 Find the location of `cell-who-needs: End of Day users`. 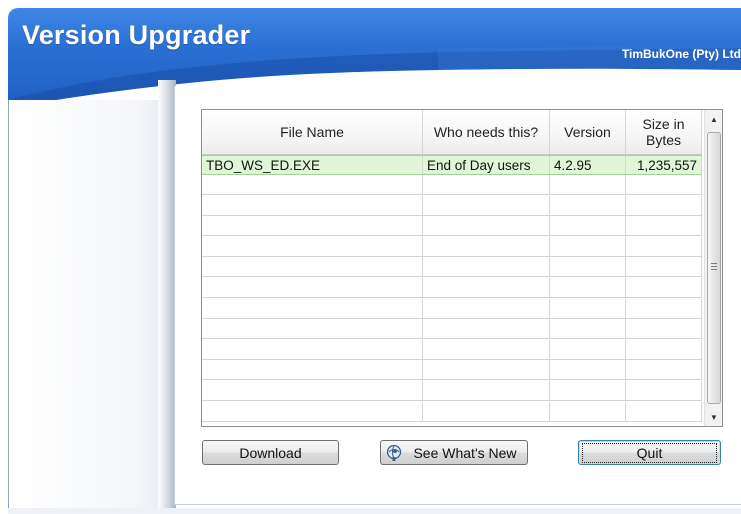

cell-who-needs: End of Day users is located at coordinates (486, 165).